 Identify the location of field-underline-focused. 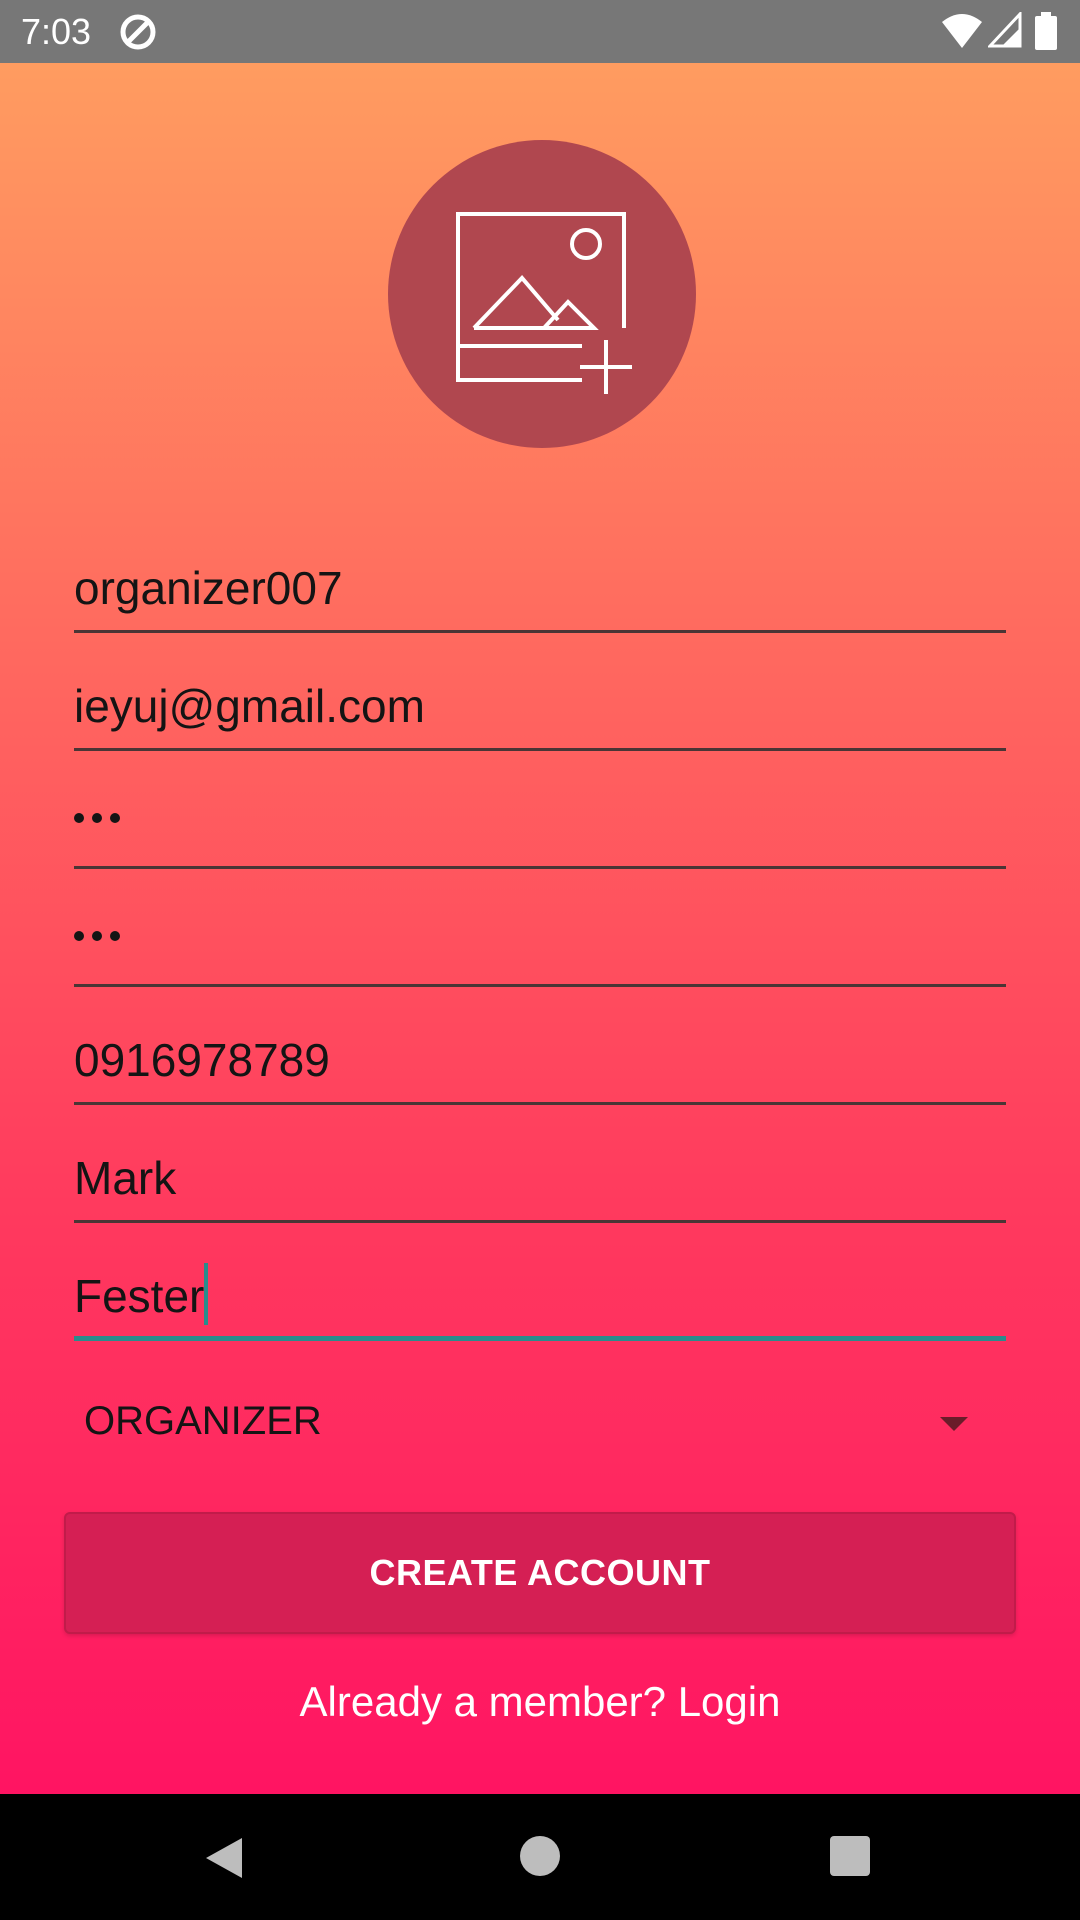
(540, 1338).